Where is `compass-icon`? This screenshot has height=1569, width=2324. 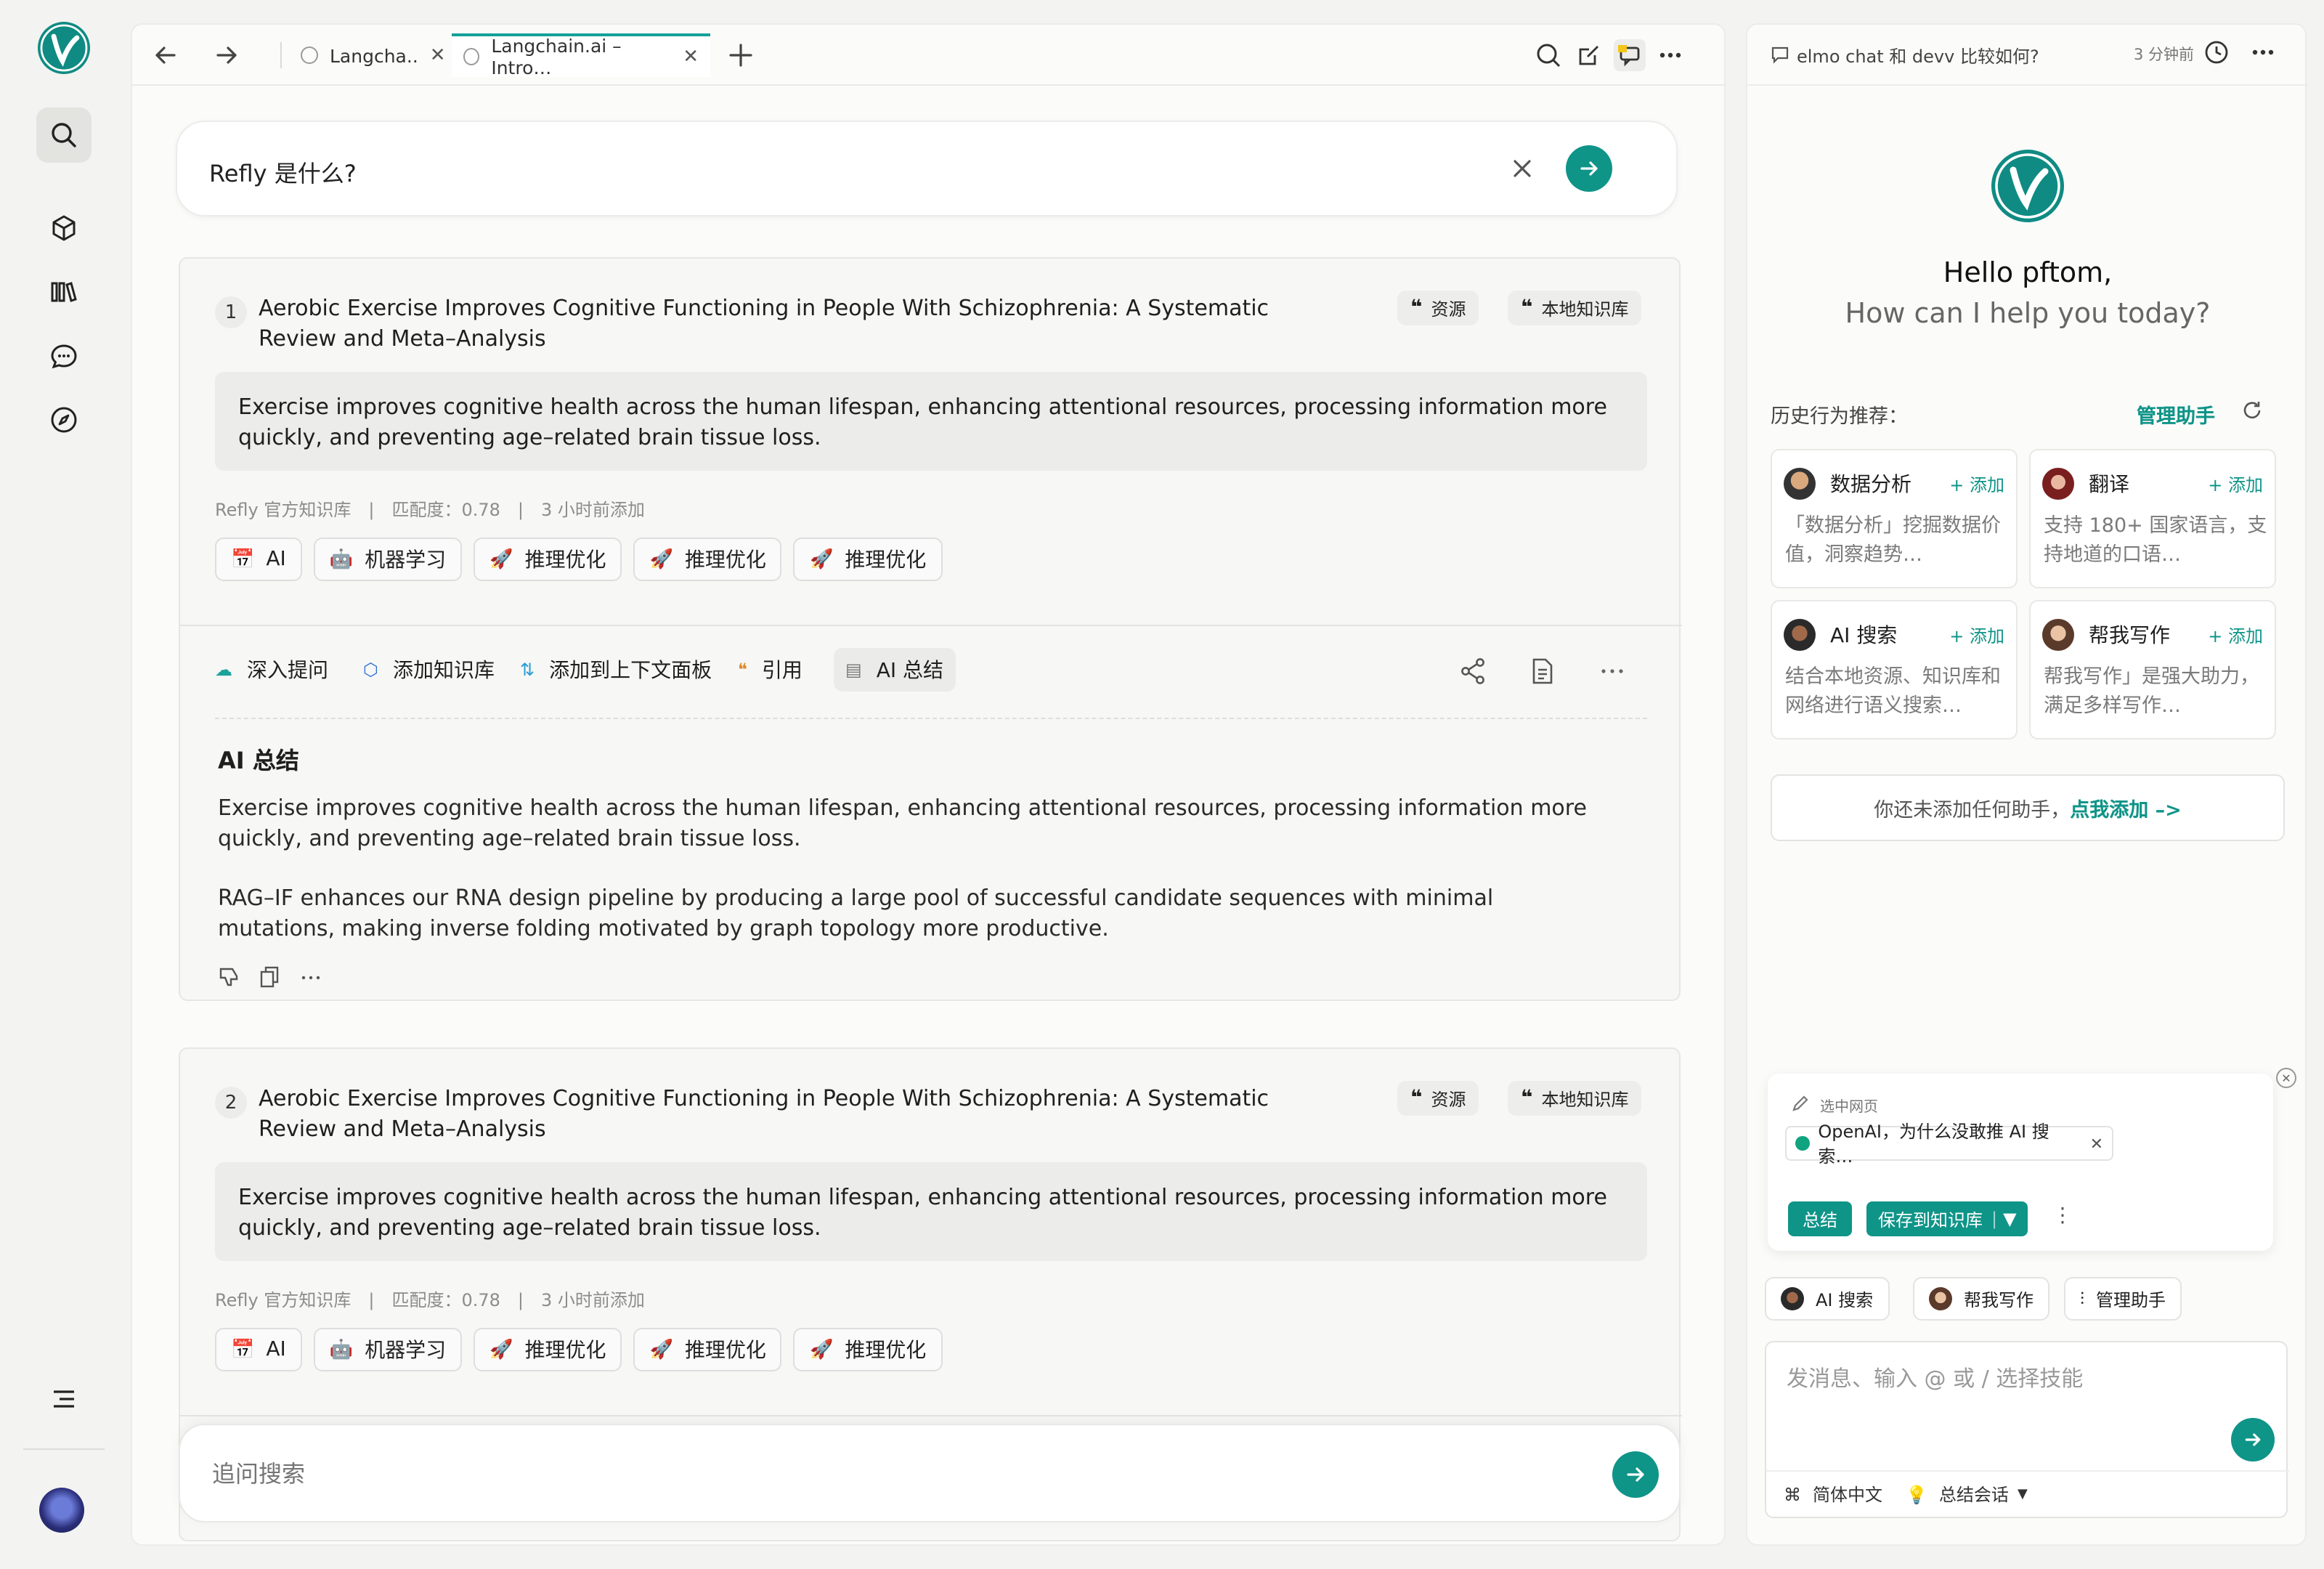
compass-icon is located at coordinates (64, 419).